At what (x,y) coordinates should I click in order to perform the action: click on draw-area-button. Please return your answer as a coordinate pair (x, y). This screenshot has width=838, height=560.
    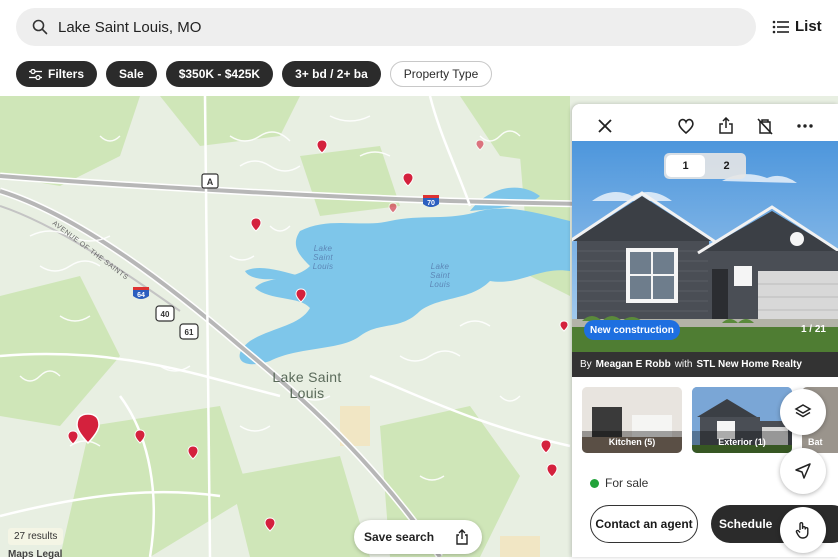
    Looking at the image, I should click on (803, 530).